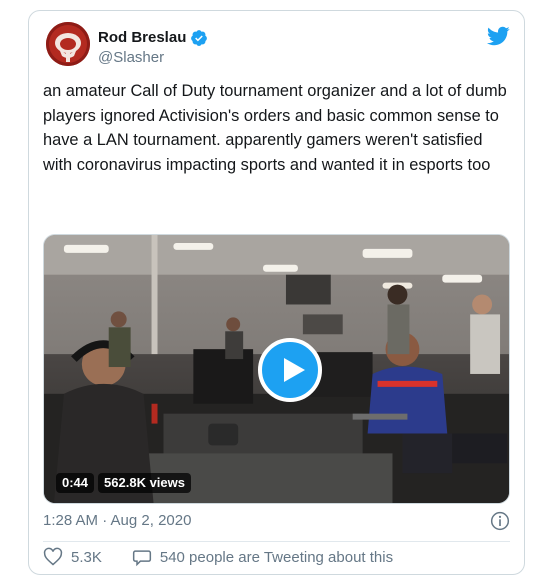 The width and height of the screenshot is (534, 579). I want to click on tweet-timestamp: 1:28 AM · Aug 2, 2020, so click(117, 521).